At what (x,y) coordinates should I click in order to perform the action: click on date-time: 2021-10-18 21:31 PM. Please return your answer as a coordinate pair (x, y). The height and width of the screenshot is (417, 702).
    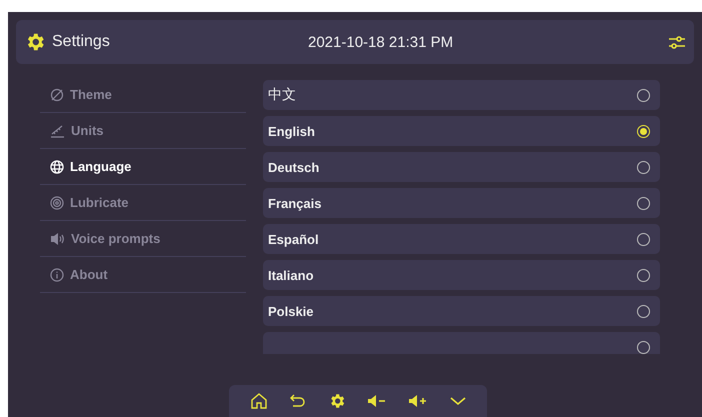
    Looking at the image, I should click on (380, 42).